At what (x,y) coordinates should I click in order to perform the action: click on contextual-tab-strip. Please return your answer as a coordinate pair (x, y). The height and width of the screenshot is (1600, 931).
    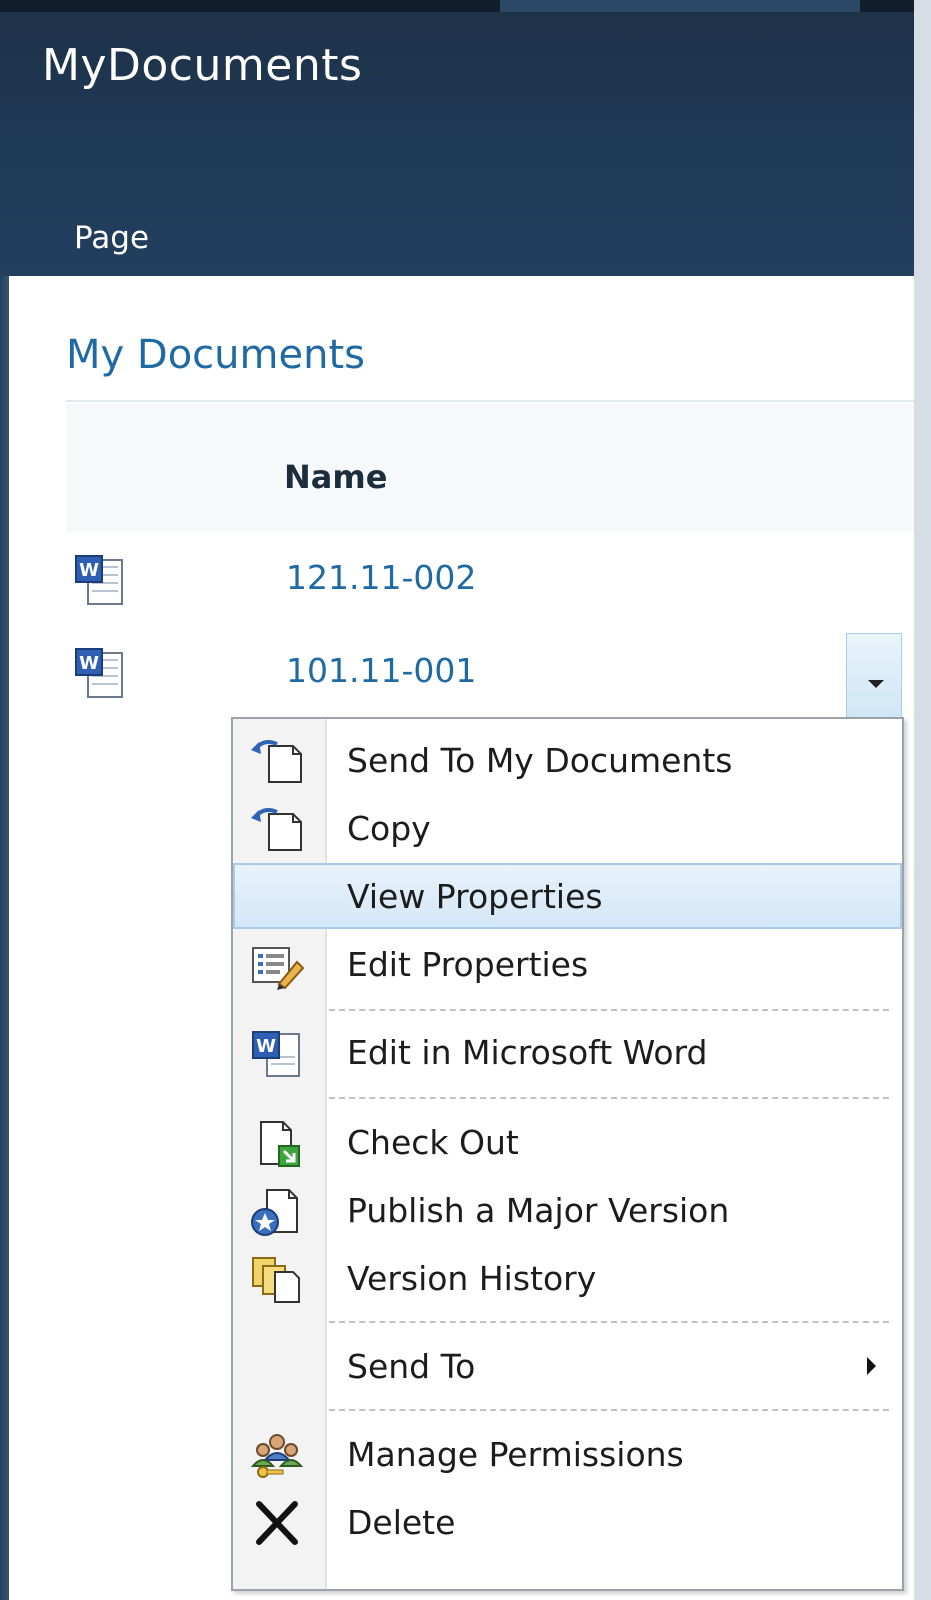
    Looking at the image, I should click on (680, 6).